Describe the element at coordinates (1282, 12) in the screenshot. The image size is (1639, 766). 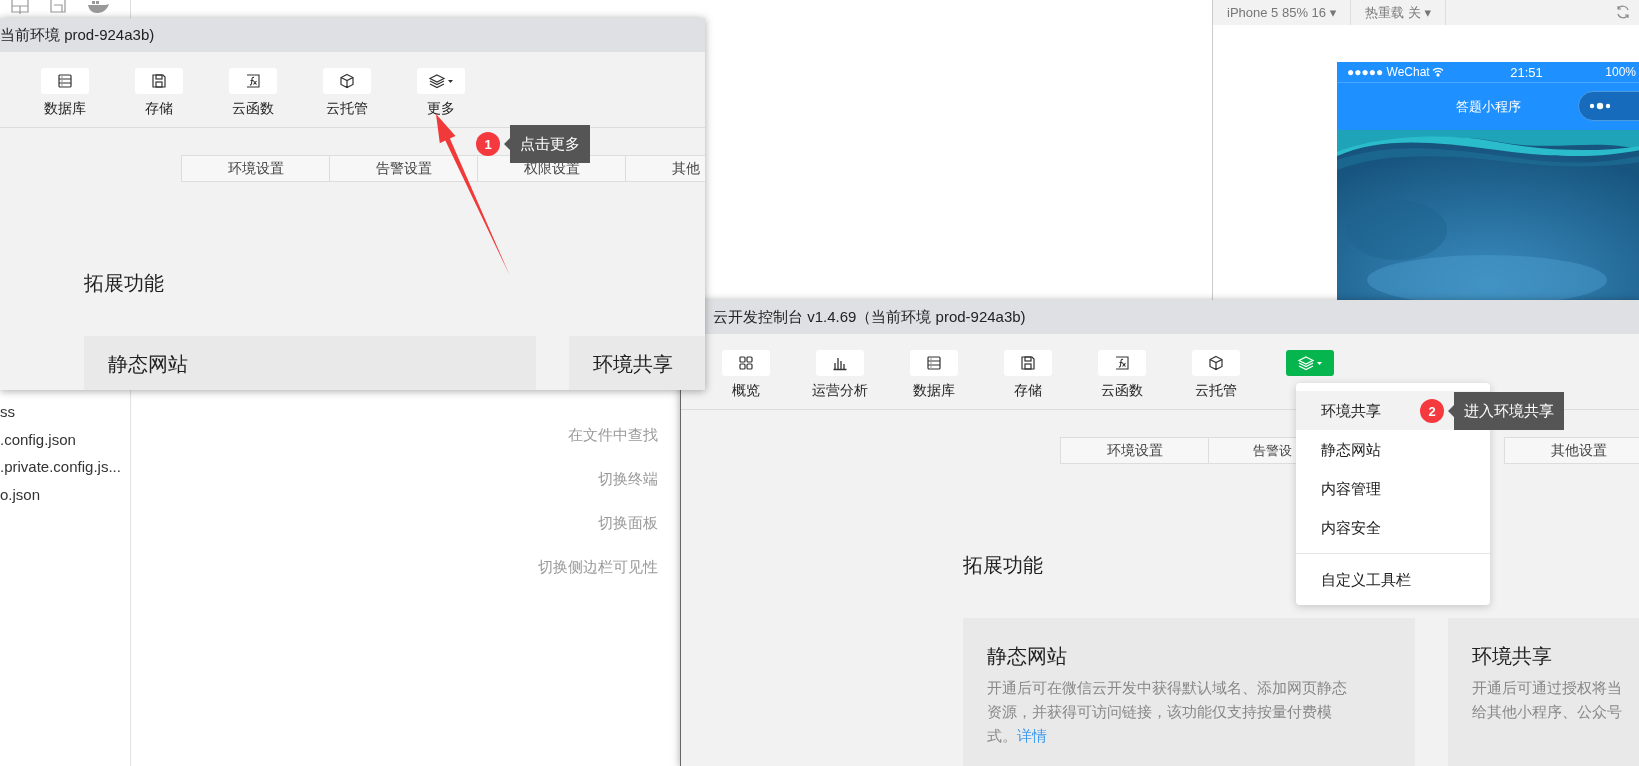
I see `device-select: iPhone 5 85% 16 ▾` at that location.